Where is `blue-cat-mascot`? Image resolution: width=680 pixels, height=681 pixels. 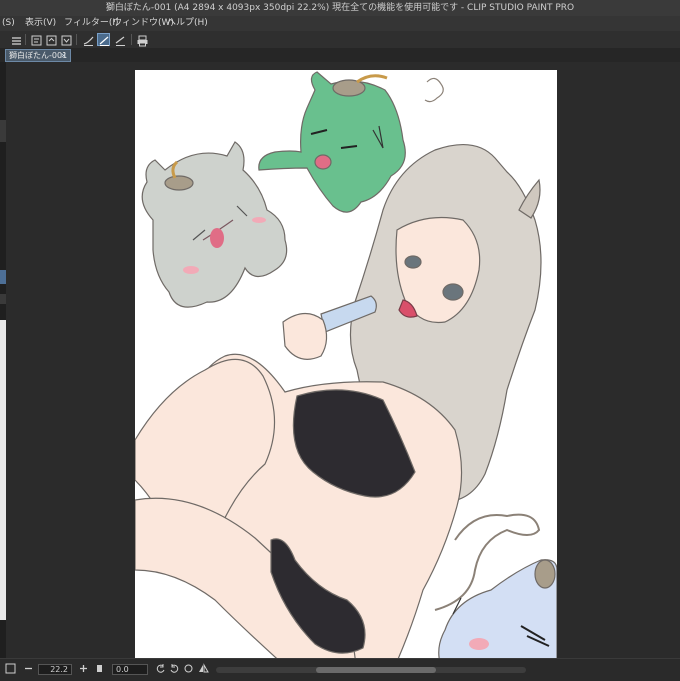 blue-cat-mascot is located at coordinates (498, 608).